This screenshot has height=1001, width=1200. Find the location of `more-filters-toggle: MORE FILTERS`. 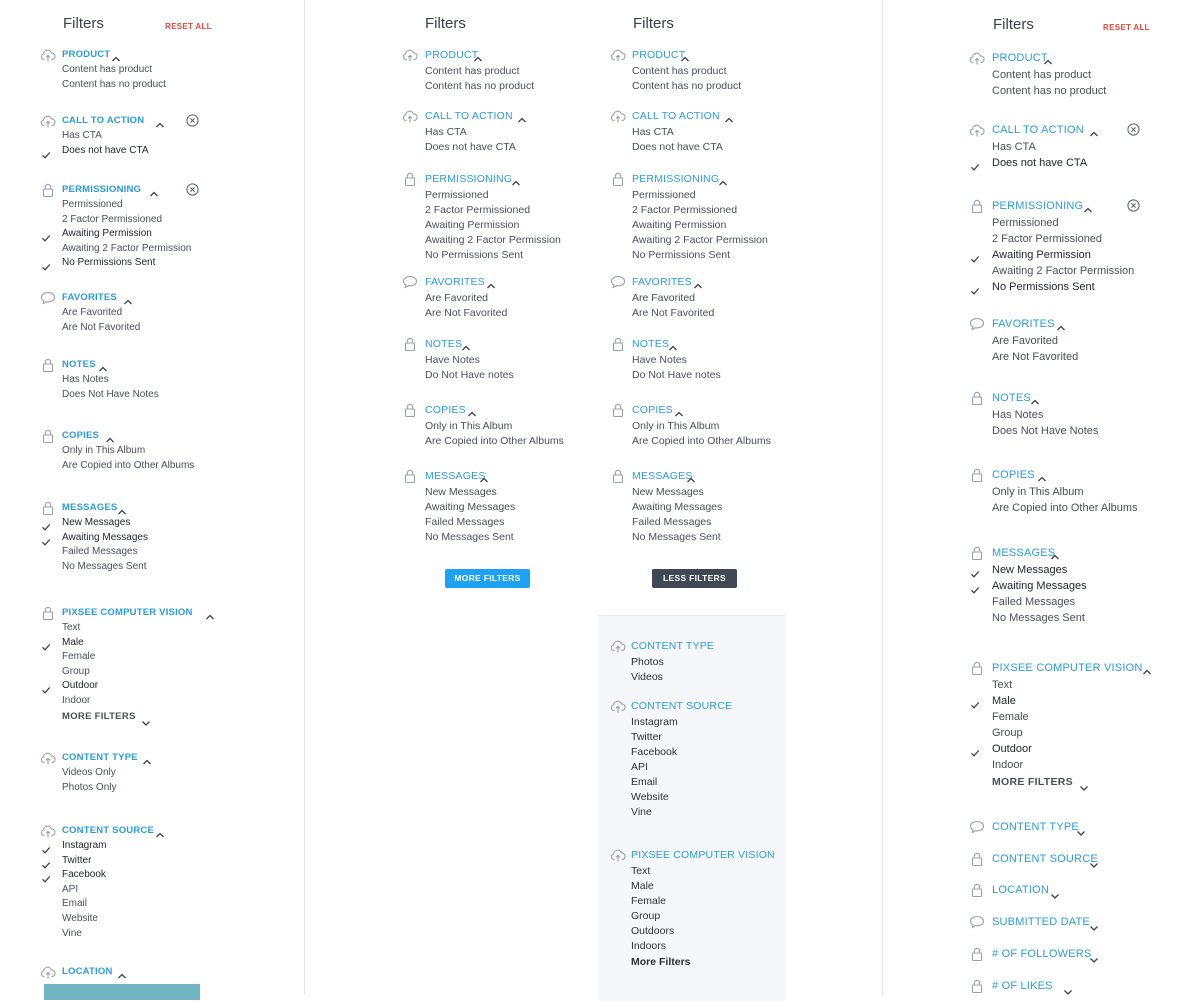

more-filters-toggle: MORE FILTERS is located at coordinates (99, 716).